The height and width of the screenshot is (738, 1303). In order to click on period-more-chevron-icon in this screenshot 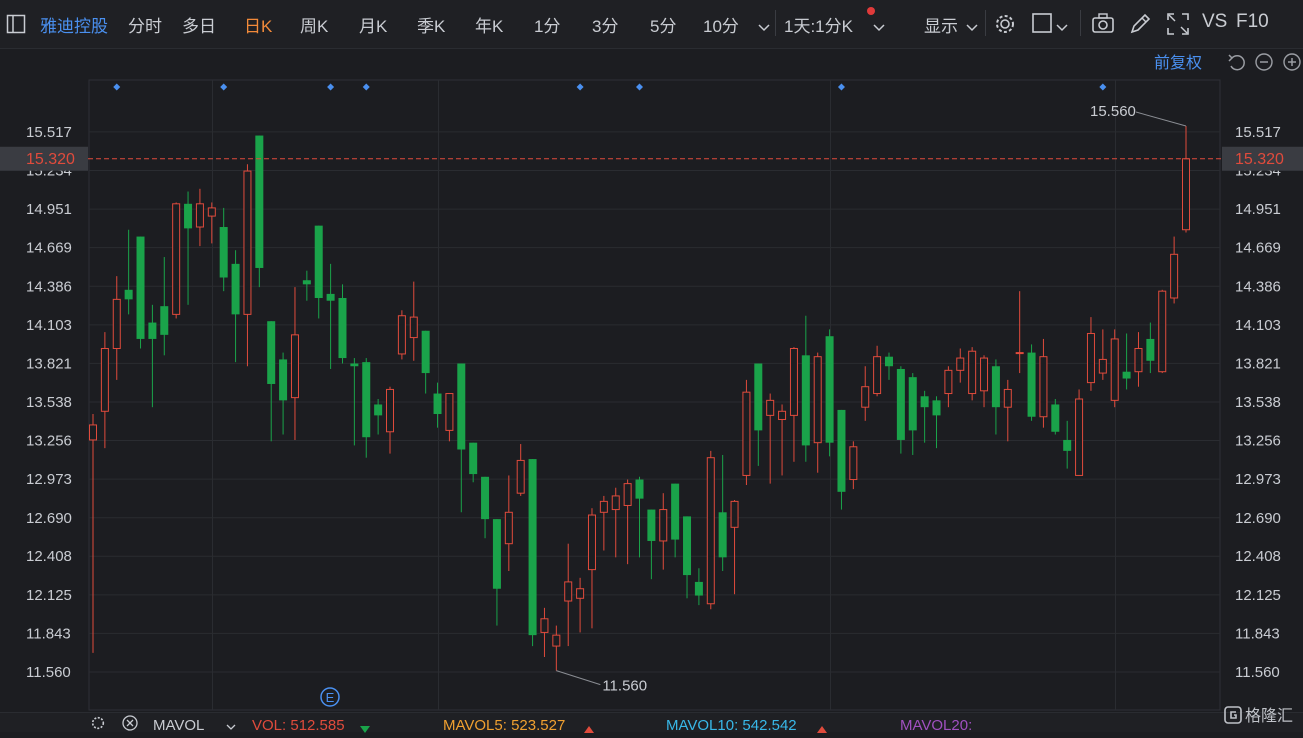, I will do `click(764, 28)`.